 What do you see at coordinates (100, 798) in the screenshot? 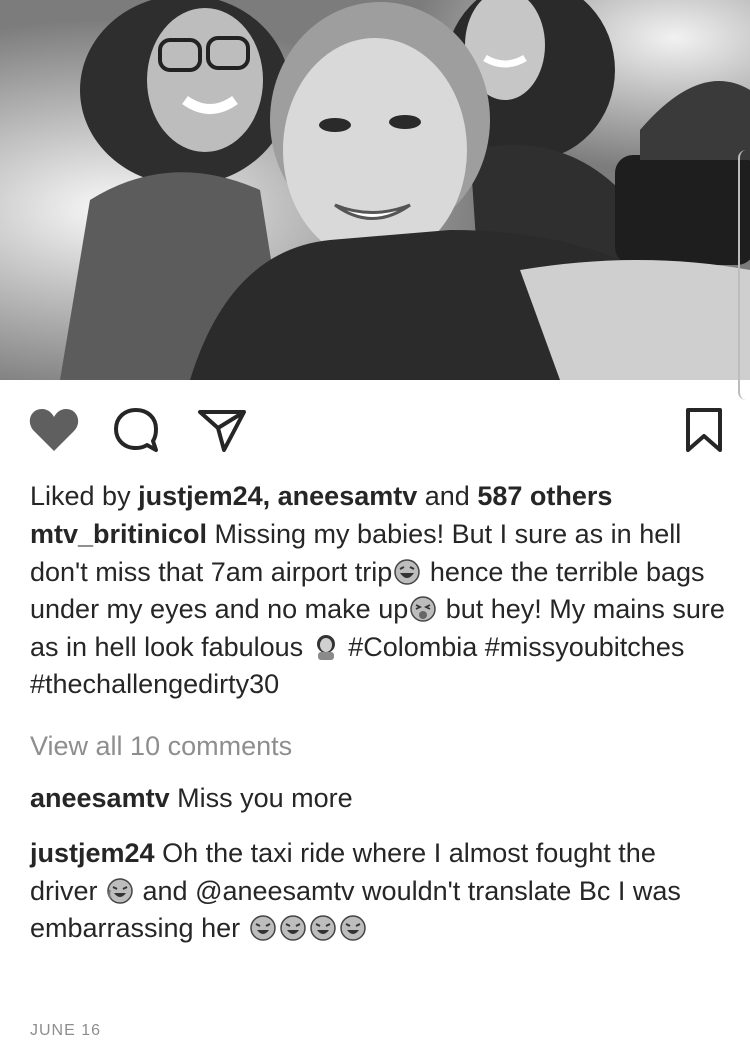
I see `comment-username: aneesamtv` at bounding box center [100, 798].